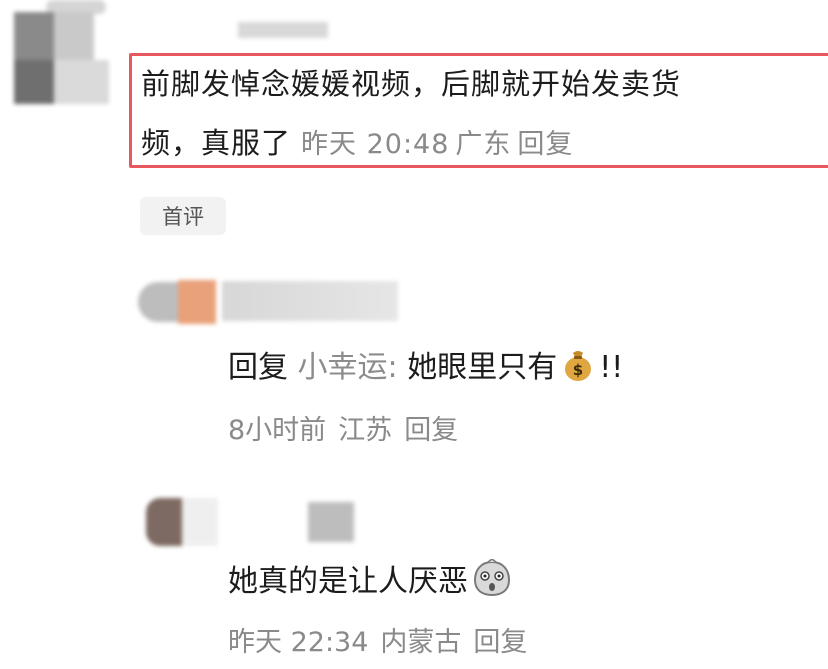 The height and width of the screenshot is (669, 828). I want to click on comment-text-line2: 频，真服了 昨天 20:48 广东 回复, so click(360, 141).